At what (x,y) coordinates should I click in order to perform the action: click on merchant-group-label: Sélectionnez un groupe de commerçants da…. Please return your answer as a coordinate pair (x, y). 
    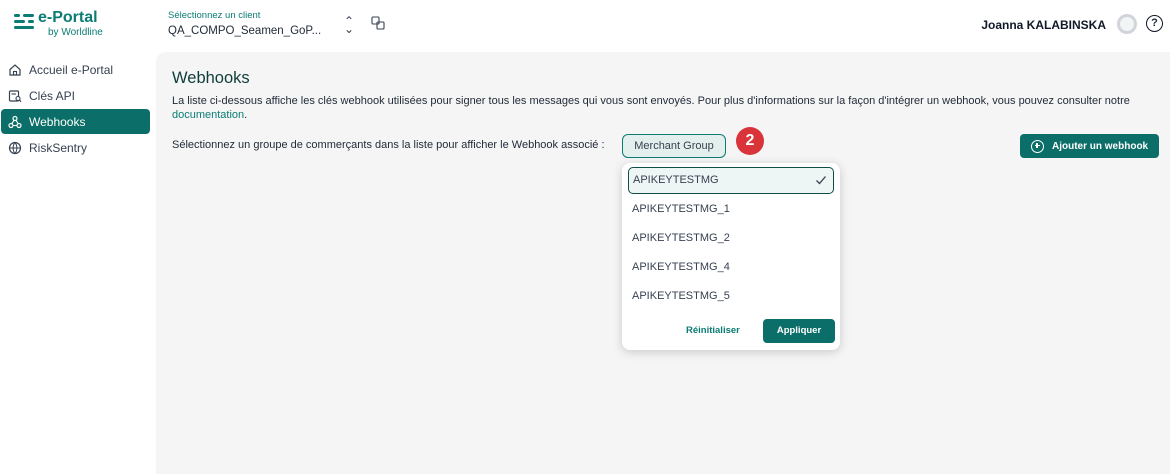
    Looking at the image, I should click on (388, 145).